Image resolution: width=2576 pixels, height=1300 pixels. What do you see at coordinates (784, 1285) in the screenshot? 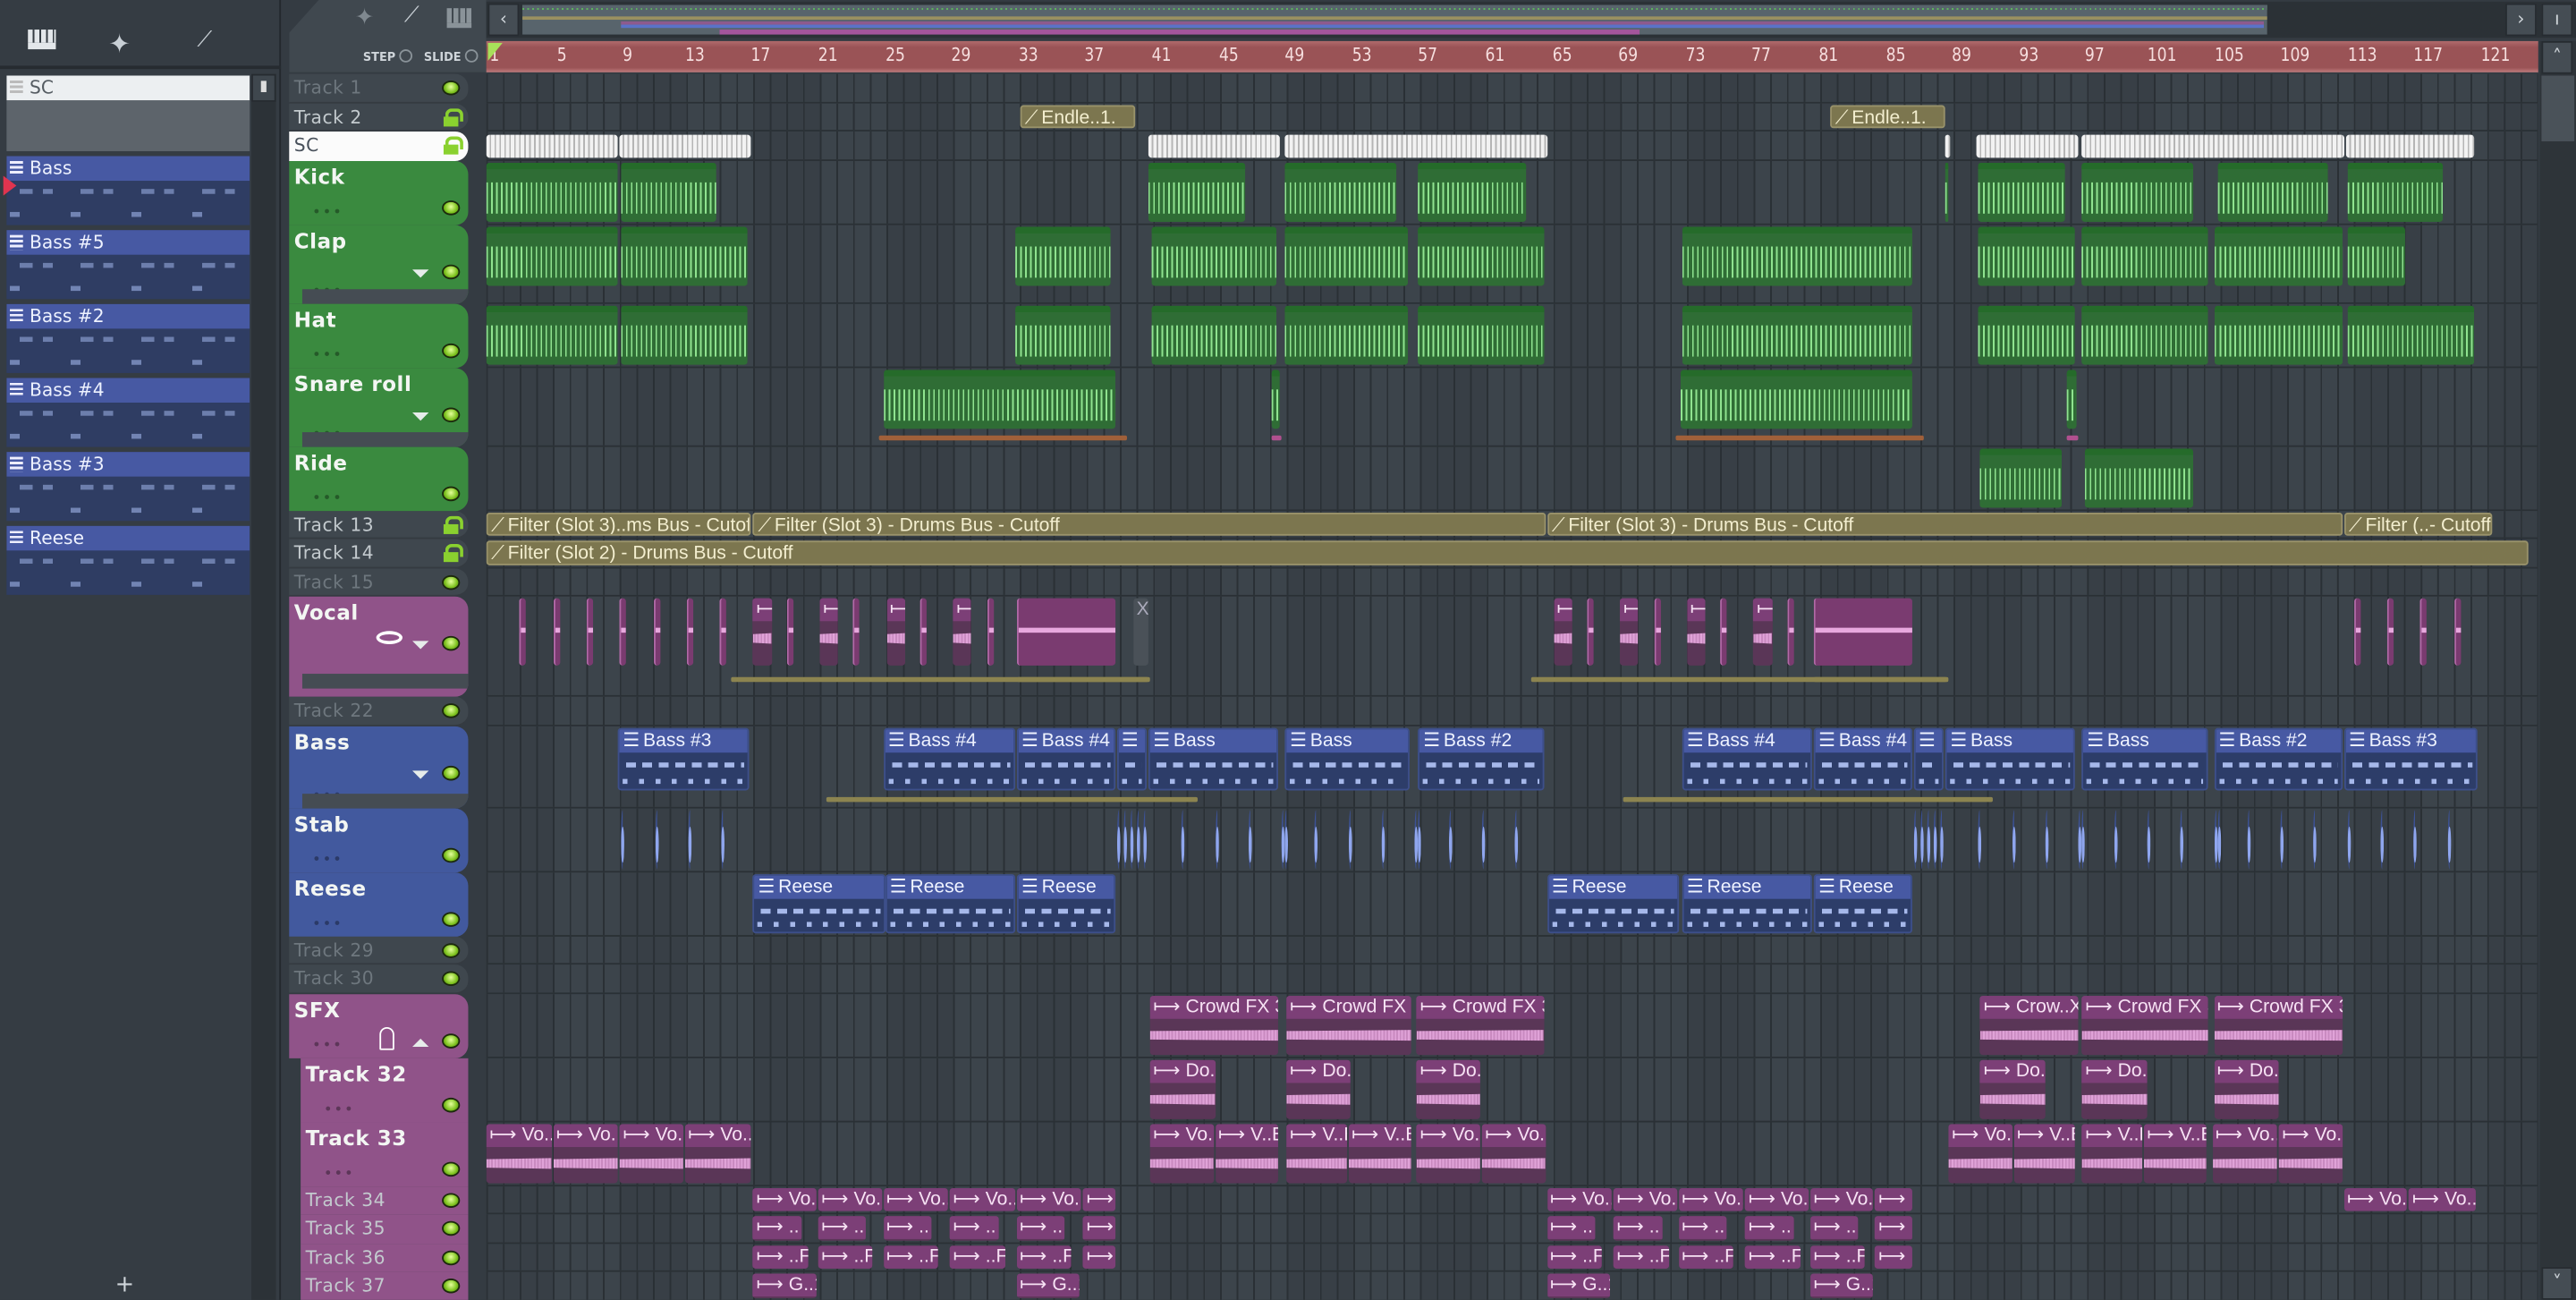
I see `audio-clip: ⟼ G..1` at bounding box center [784, 1285].